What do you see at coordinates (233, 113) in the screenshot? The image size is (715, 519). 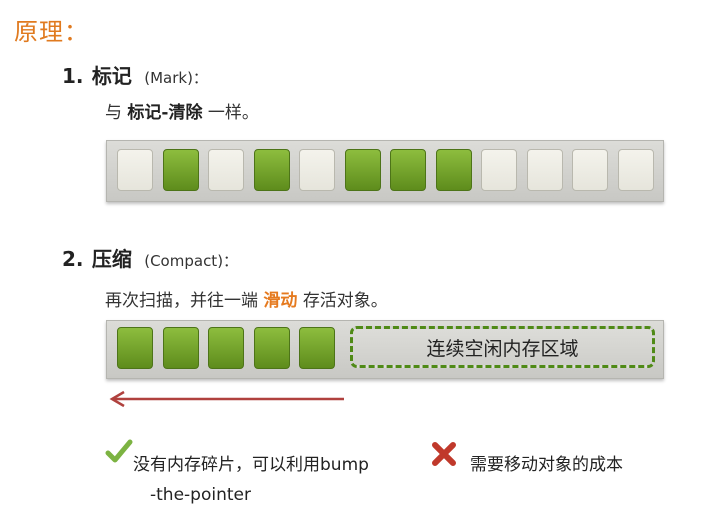 I see `desc-suffix: 一样。` at bounding box center [233, 113].